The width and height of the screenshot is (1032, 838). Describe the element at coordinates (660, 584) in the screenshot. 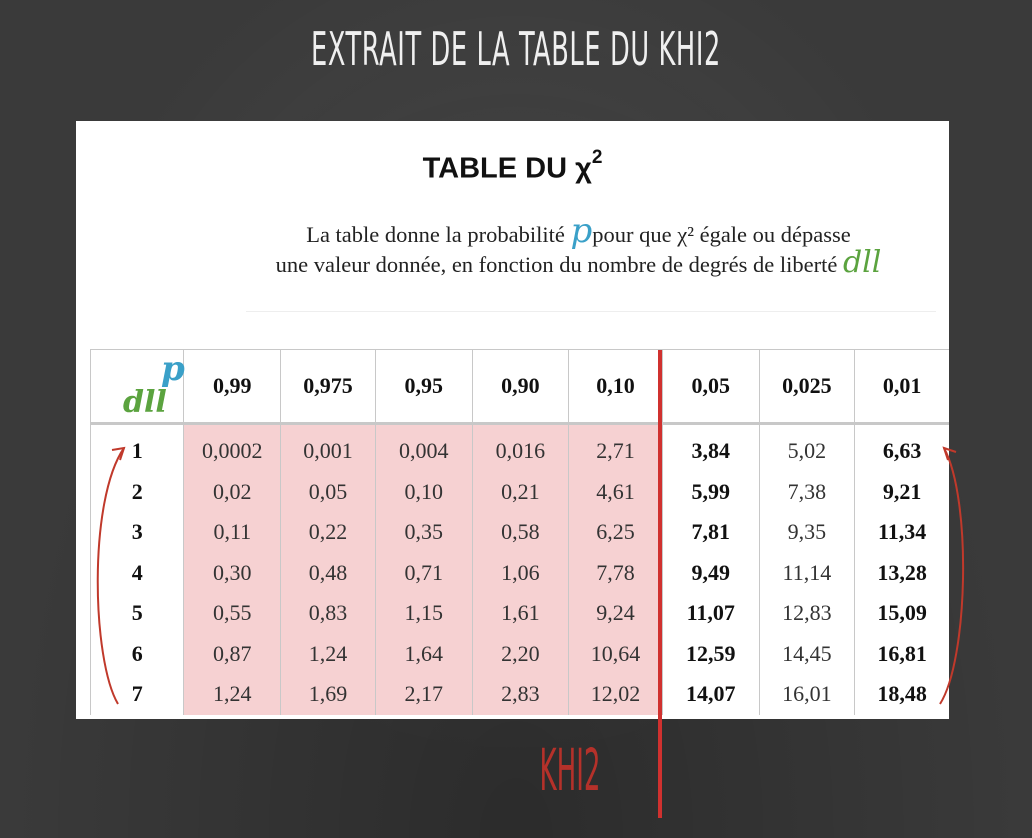

I see `separator-red-line` at that location.